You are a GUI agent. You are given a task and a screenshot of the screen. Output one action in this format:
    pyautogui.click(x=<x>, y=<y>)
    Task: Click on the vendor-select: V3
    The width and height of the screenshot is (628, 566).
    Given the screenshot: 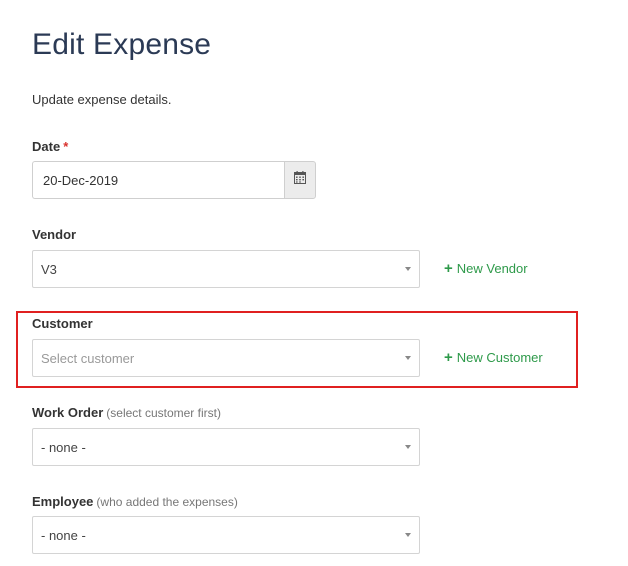 What is the action you would take?
    pyautogui.click(x=226, y=269)
    